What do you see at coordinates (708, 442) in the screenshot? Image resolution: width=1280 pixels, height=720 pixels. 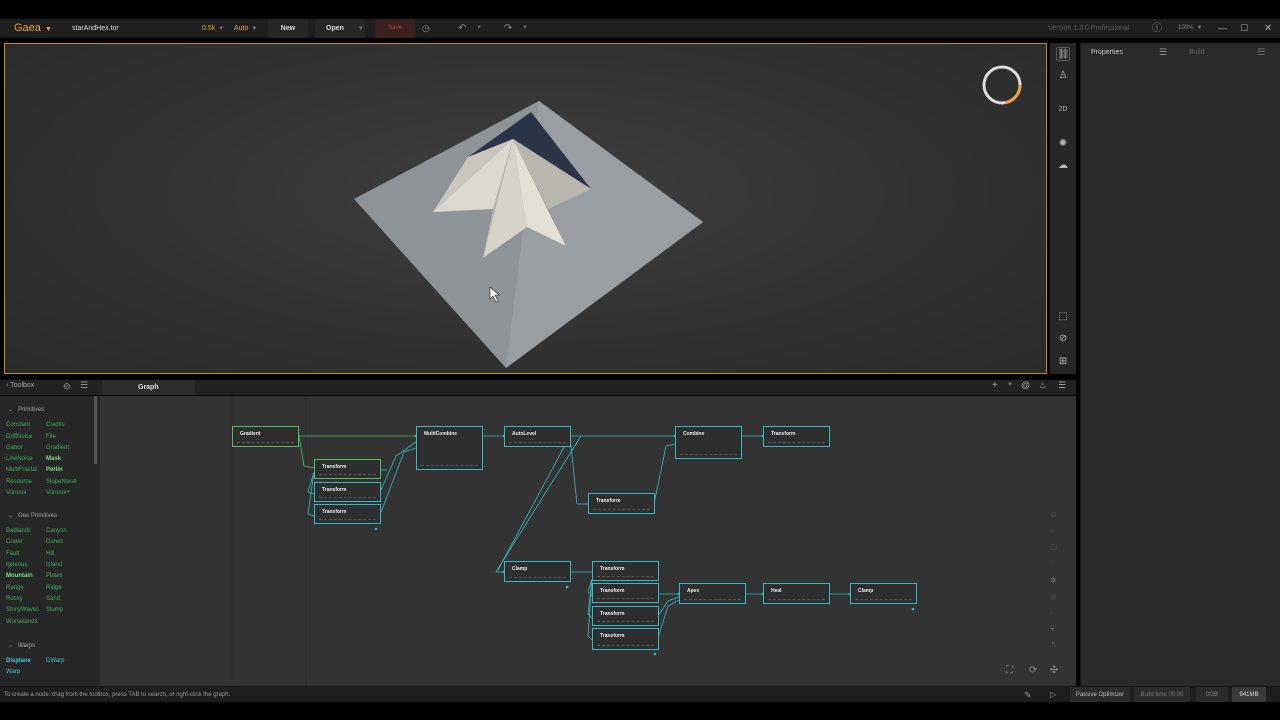 I see `node-combine: Combine` at bounding box center [708, 442].